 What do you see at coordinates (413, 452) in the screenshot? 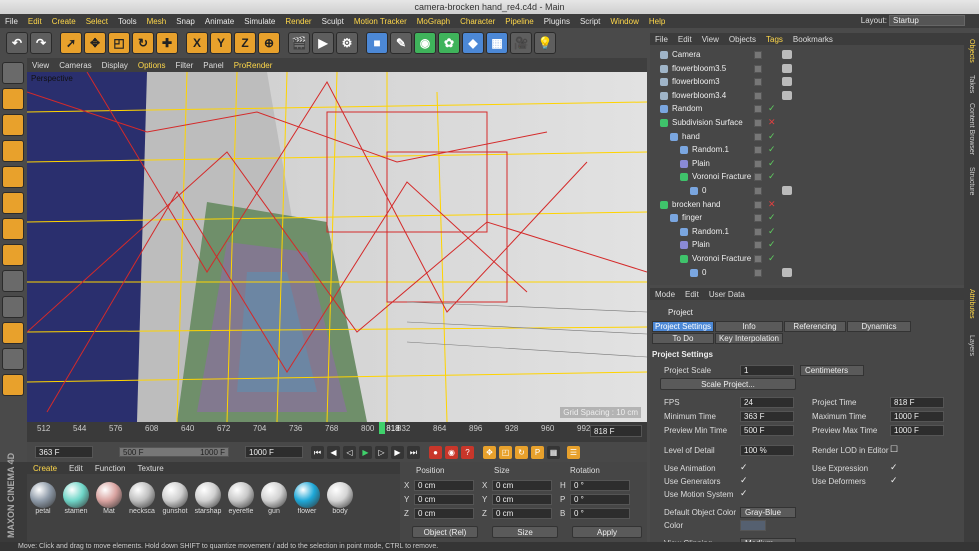
I see `go-to-end-icon: ⏭` at bounding box center [413, 452].